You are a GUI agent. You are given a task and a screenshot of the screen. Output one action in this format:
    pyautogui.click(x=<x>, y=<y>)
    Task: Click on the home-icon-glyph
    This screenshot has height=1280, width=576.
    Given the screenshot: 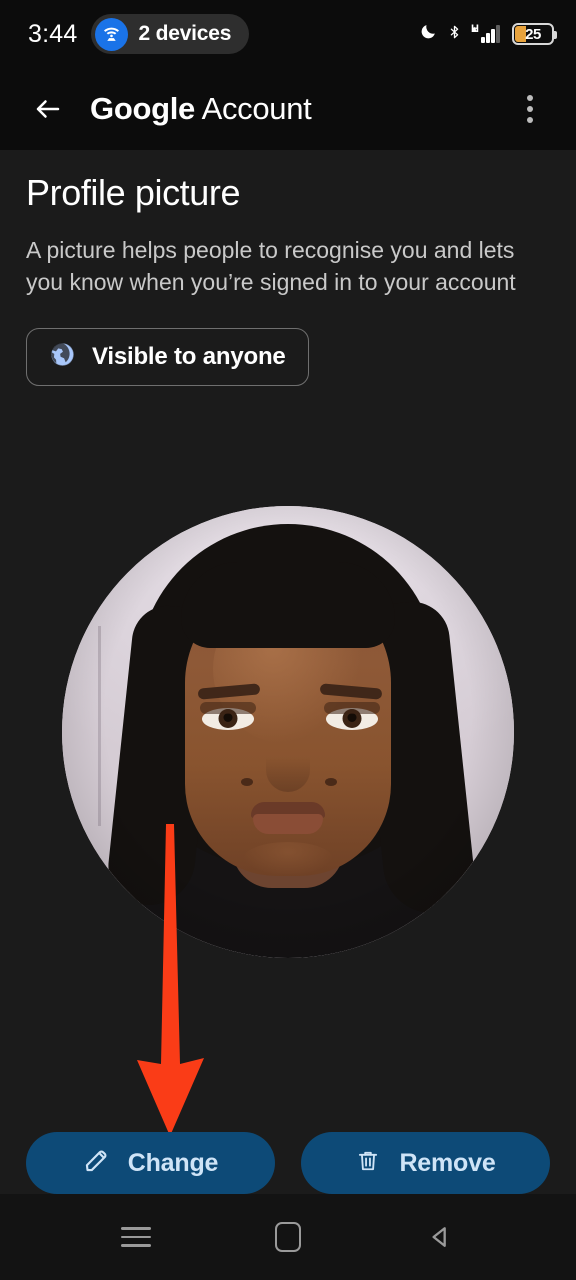 What is the action you would take?
    pyautogui.click(x=288, y=1237)
    